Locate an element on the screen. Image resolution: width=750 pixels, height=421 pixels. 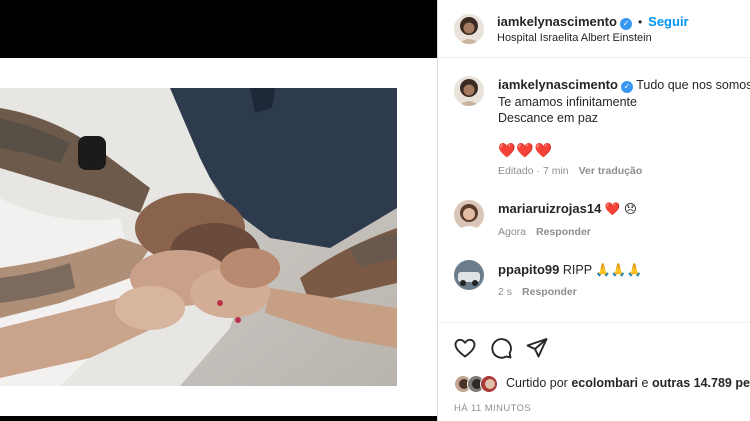
caption-text-line1: Tudo que nos somos é is located at coordinates (693, 85).